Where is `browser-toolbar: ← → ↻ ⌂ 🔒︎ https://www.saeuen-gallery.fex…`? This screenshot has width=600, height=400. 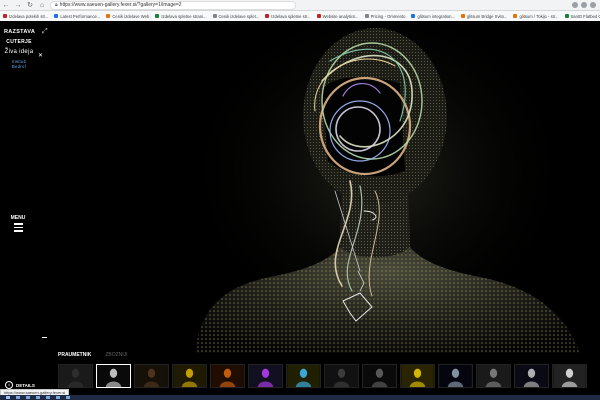 browser-toolbar: ← → ↻ ⌂ 🔒︎ https://www.saeuen-gallery.fex… is located at coordinates (300, 5).